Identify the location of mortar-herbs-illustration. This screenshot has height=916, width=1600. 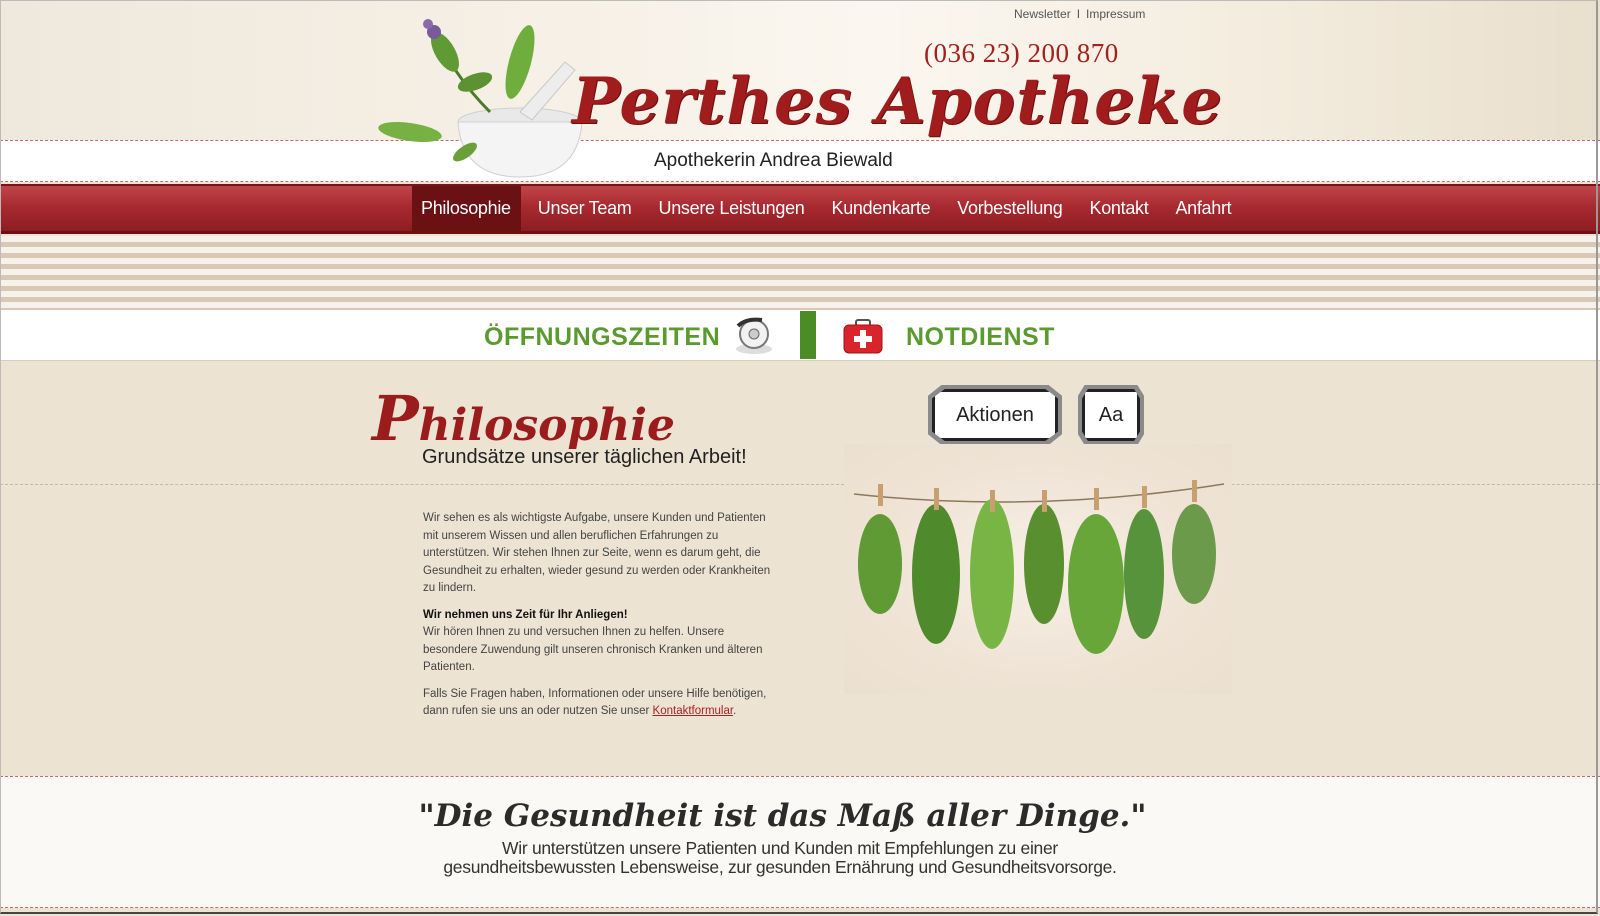
(485, 97).